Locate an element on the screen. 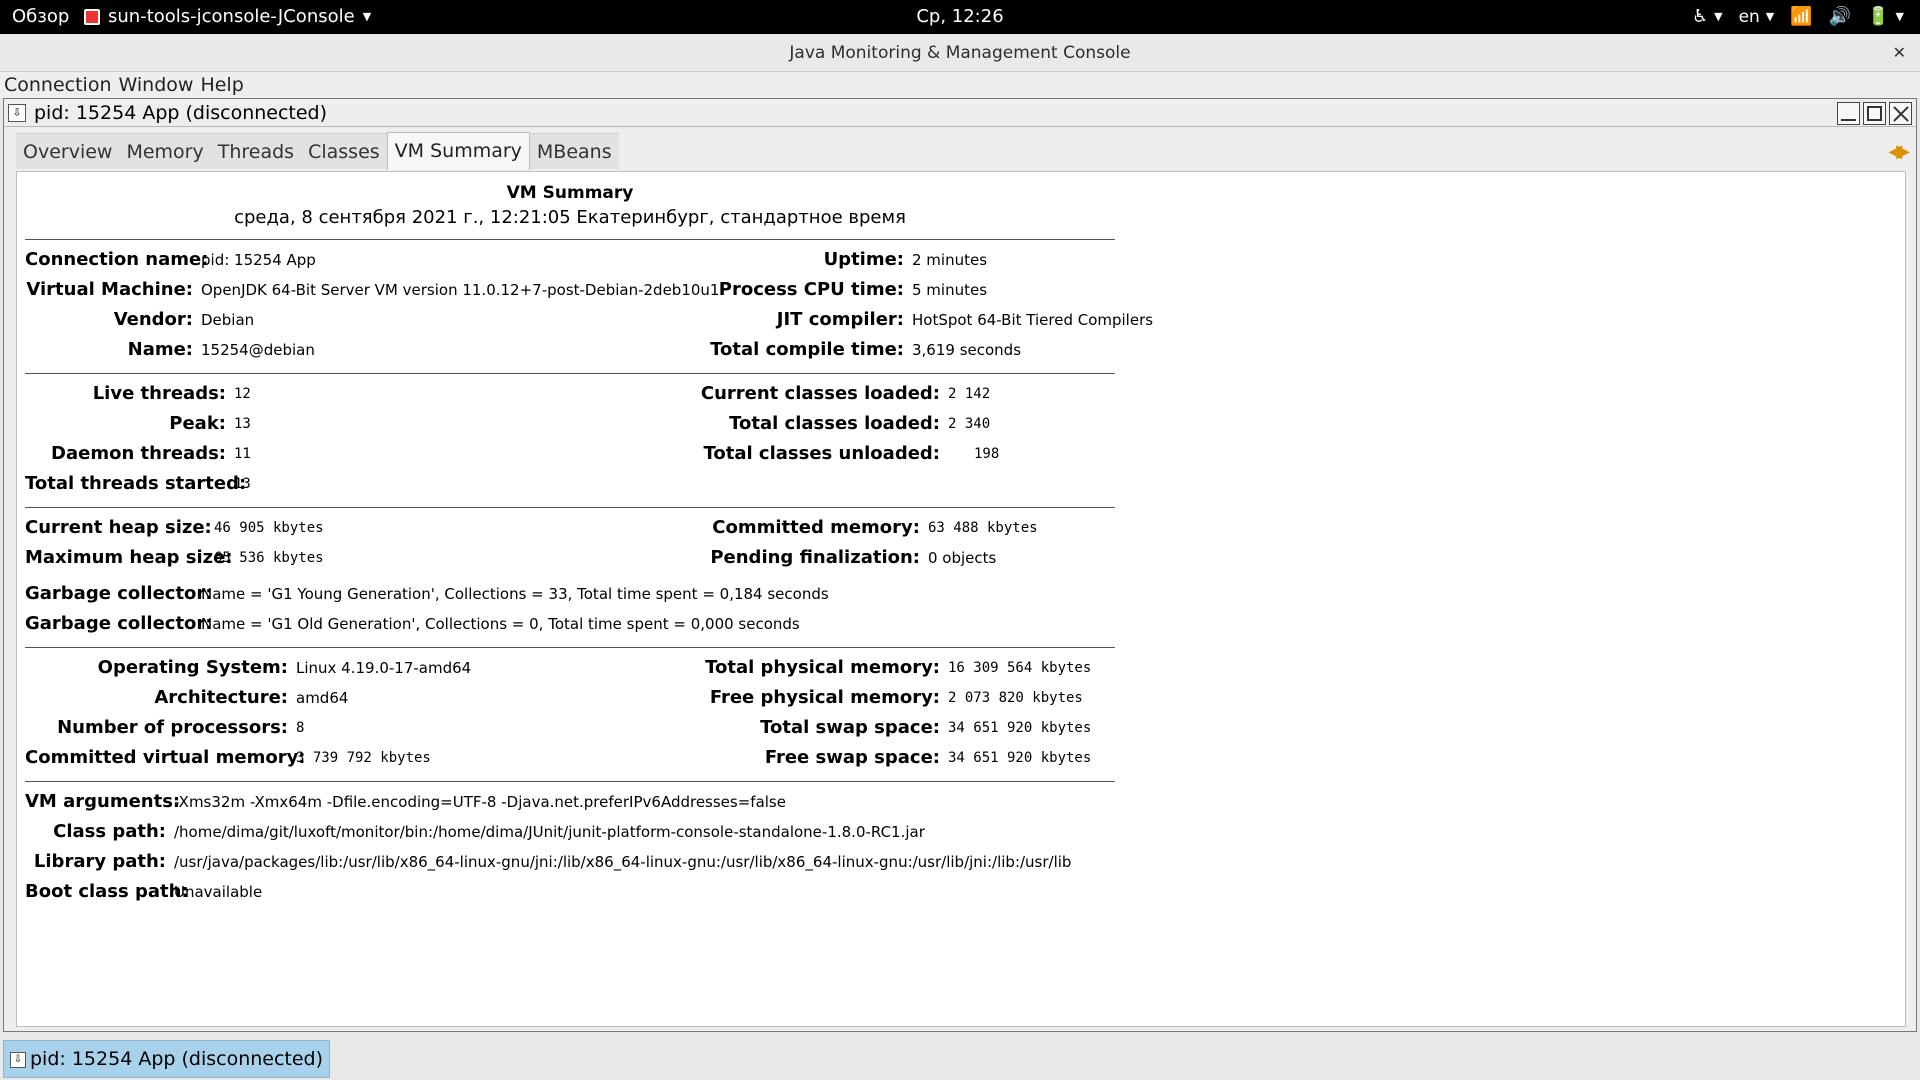 This screenshot has height=1080, width=1920. pending-finalization-label: Pending finalization: is located at coordinates (815, 557).